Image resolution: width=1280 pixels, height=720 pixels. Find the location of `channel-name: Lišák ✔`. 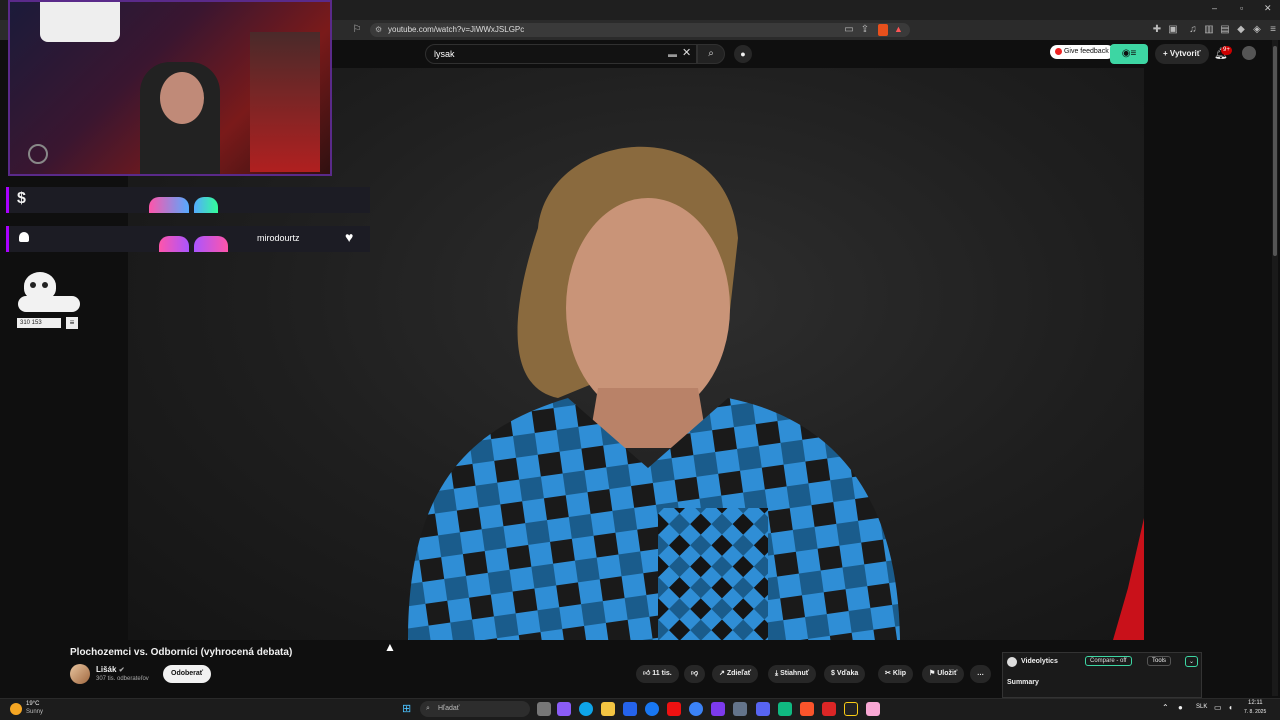

channel-name: Lišák ✔ is located at coordinates (110, 669).